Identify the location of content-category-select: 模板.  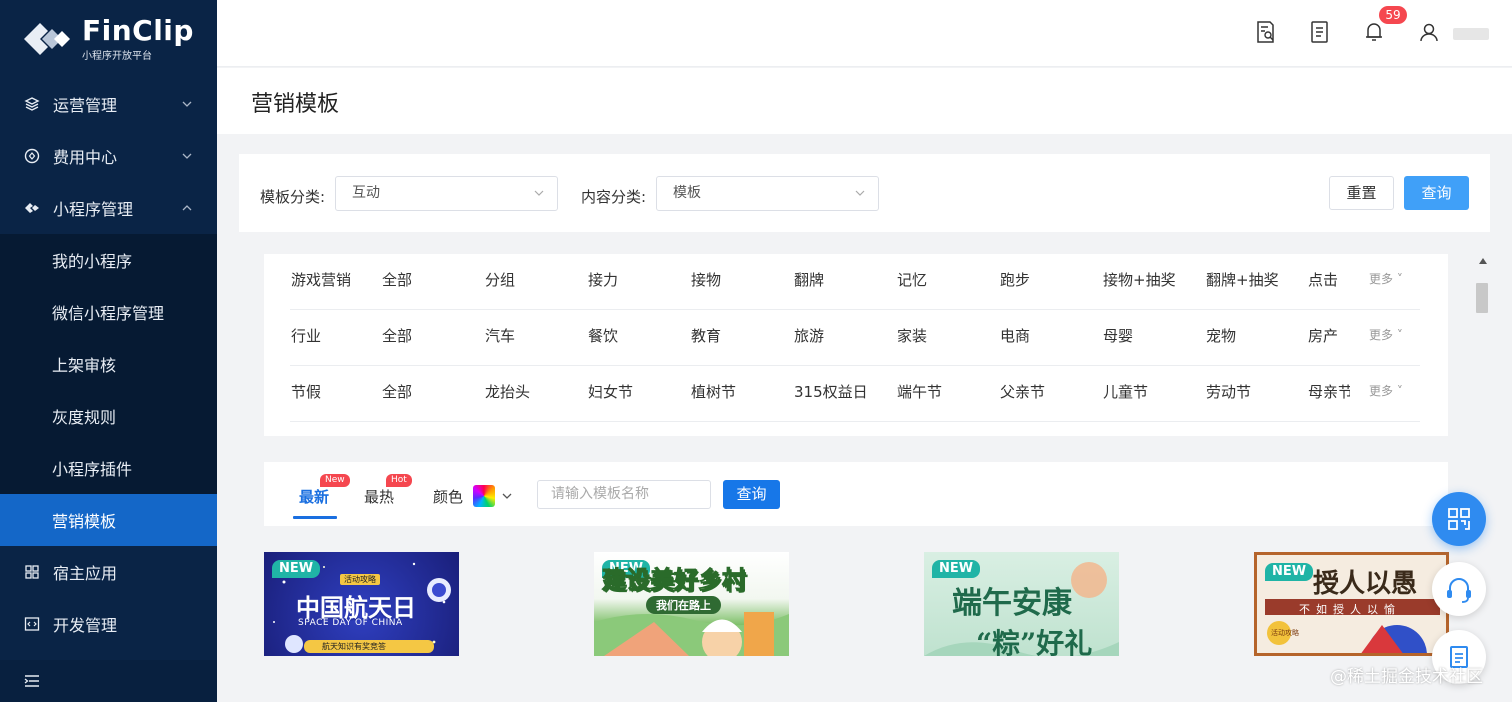
(767, 193).